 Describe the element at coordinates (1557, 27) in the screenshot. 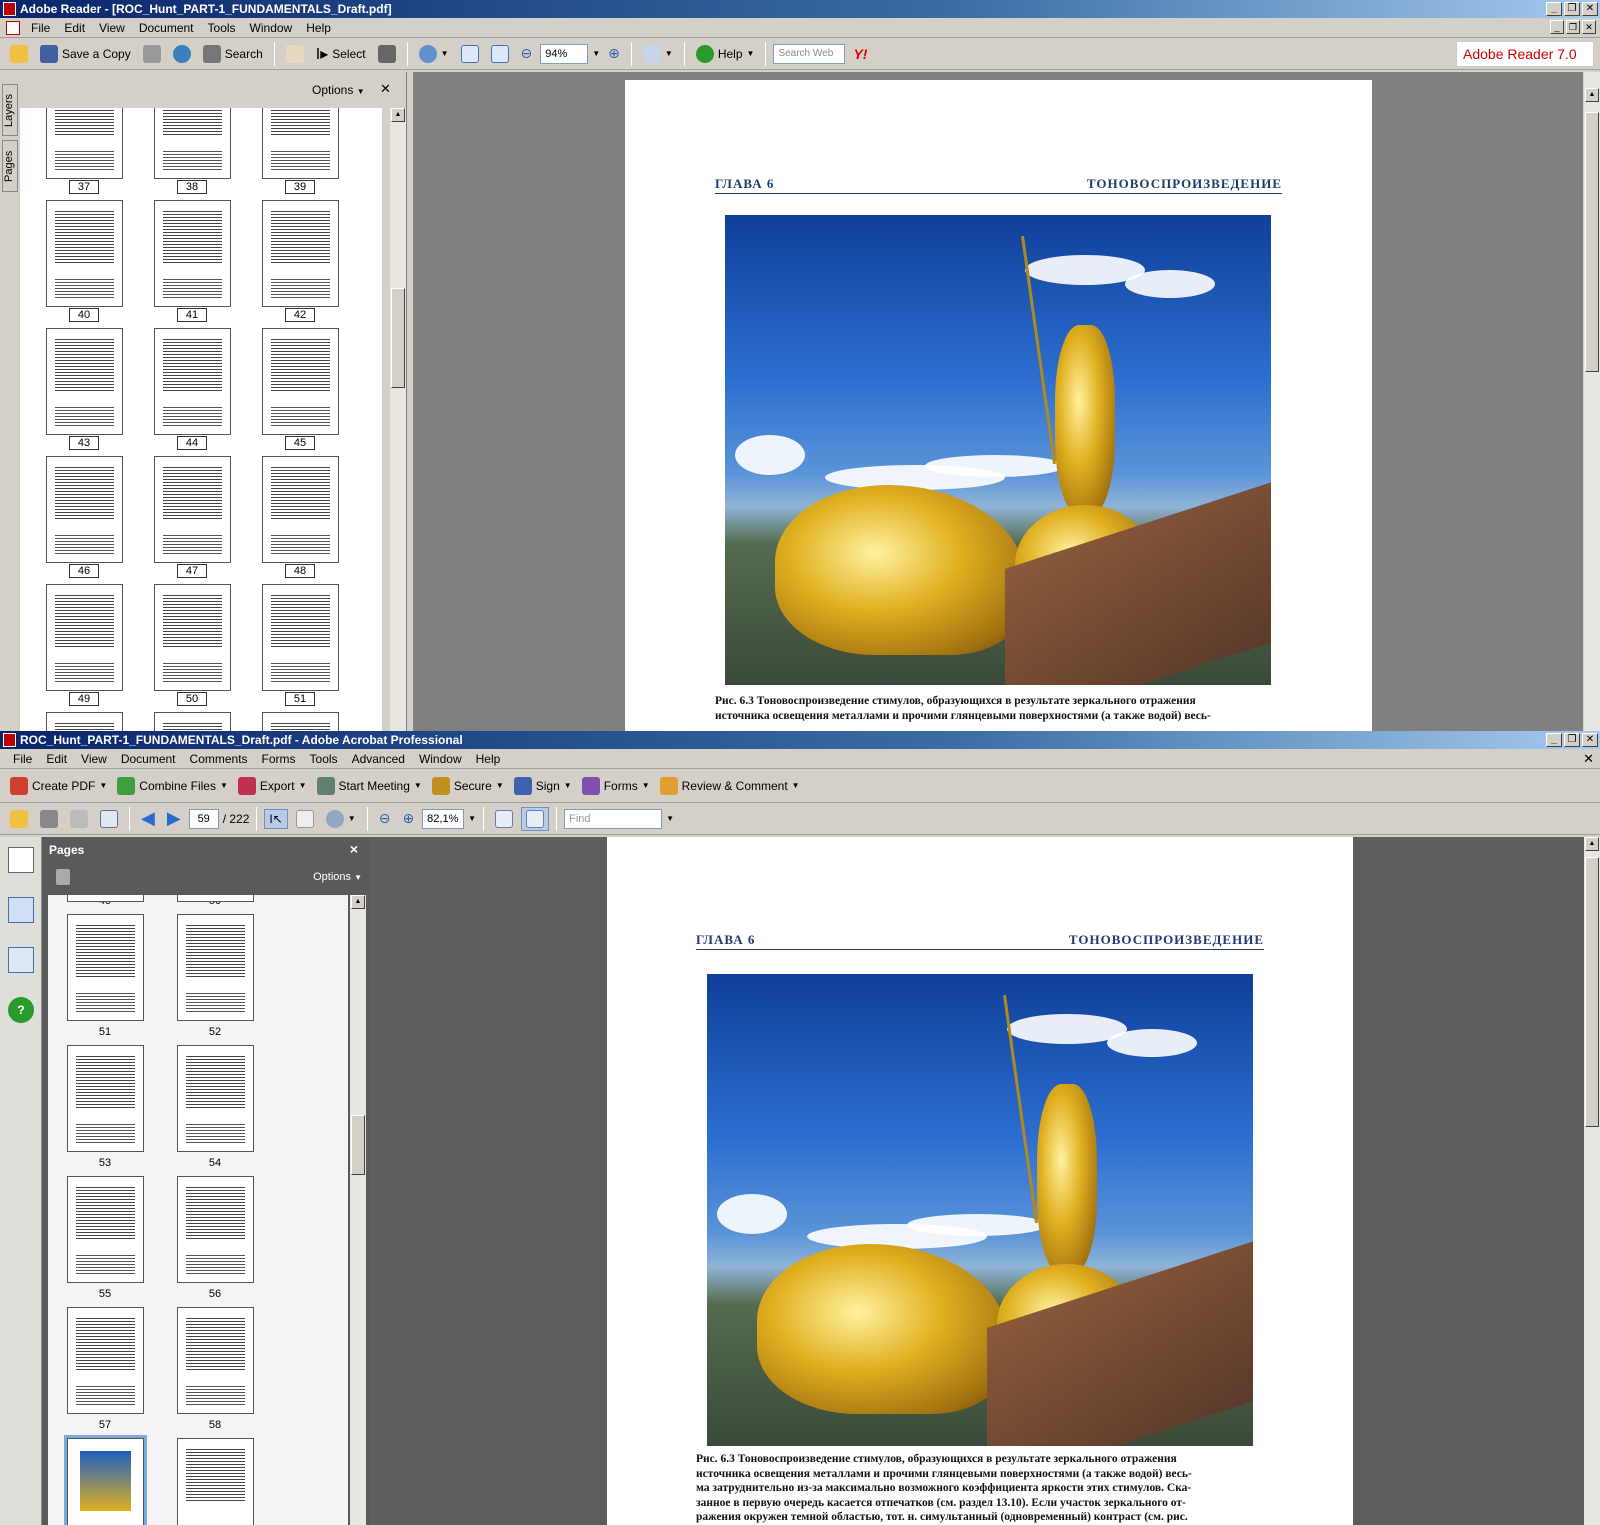

I see `doc-minimize-button: _` at that location.